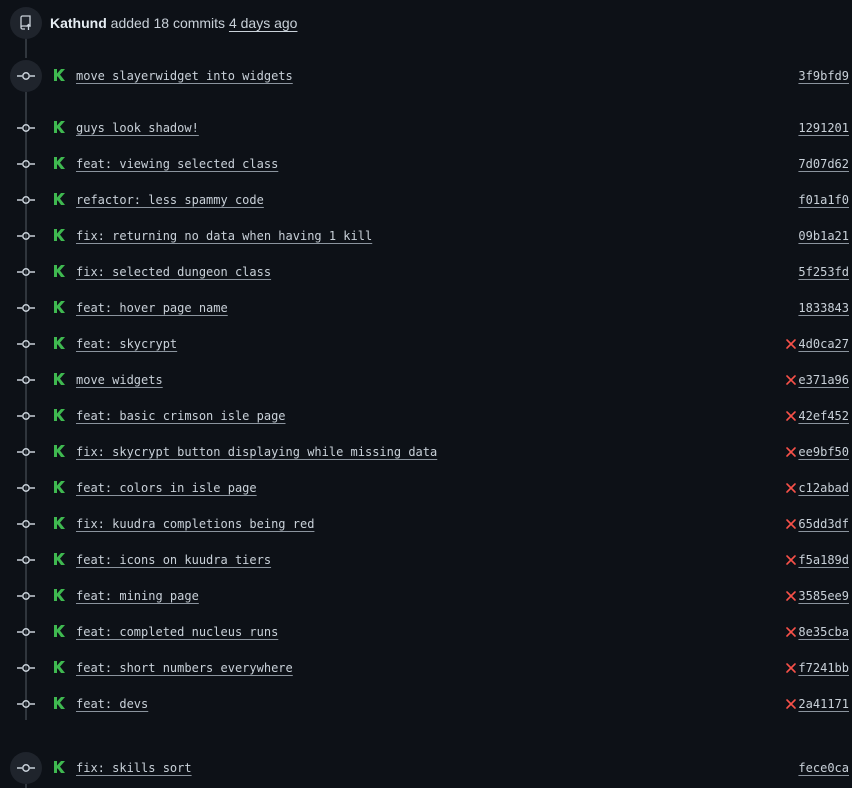 The height and width of the screenshot is (788, 852). I want to click on commit-sha-link: 3f9bfd9, so click(823, 76).